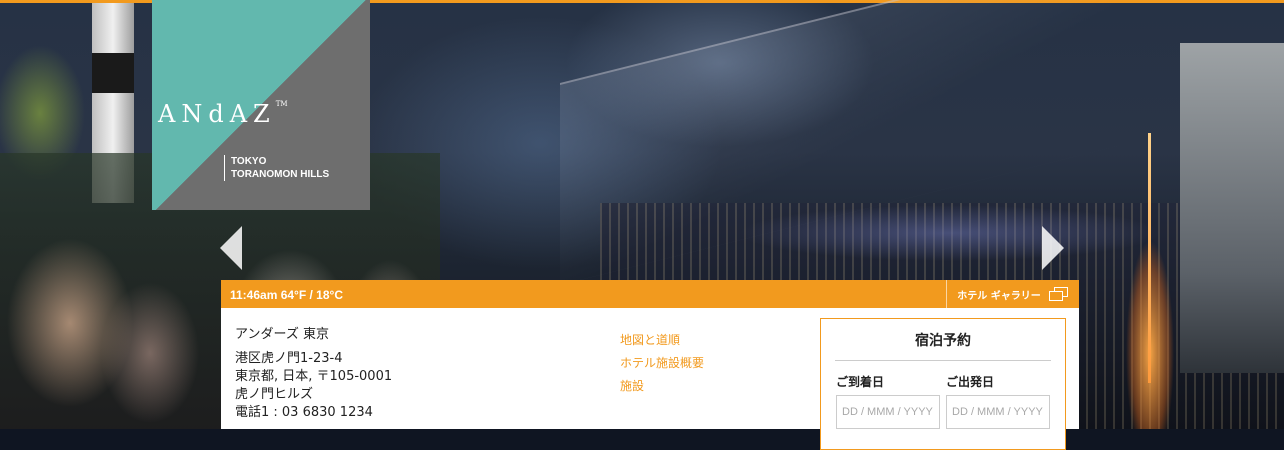 The height and width of the screenshot is (450, 1284). What do you see at coordinates (1058, 294) in the screenshot?
I see `gallery-icon` at bounding box center [1058, 294].